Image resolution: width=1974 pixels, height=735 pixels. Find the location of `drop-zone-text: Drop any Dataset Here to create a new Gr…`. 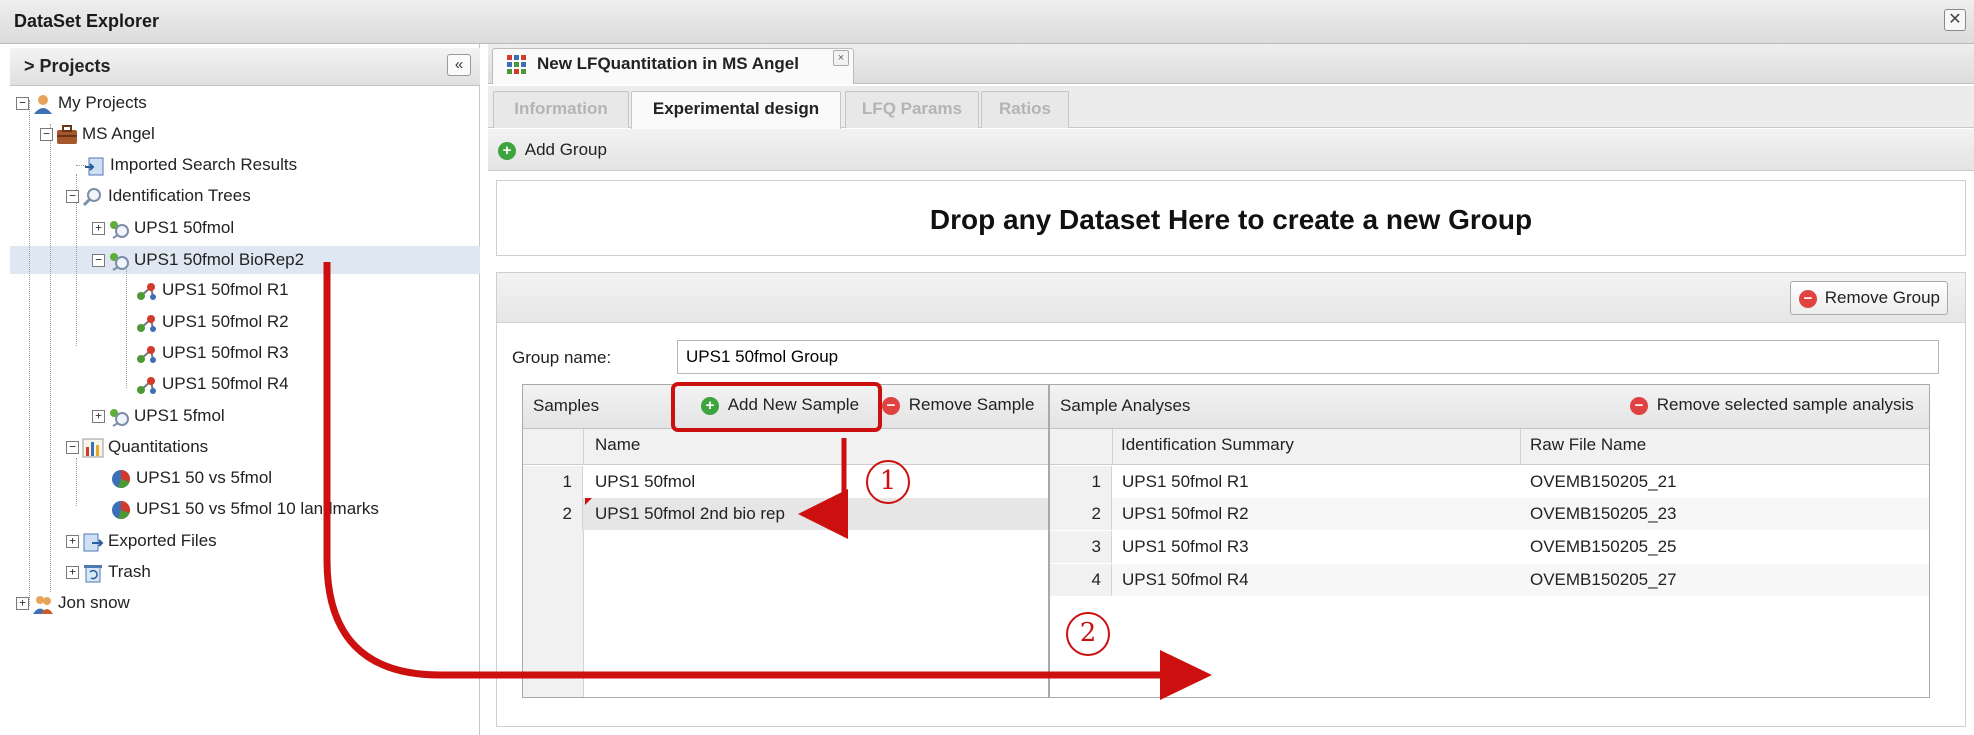

drop-zone-text: Drop any Dataset Here to create a new Gr… is located at coordinates (1231, 219).